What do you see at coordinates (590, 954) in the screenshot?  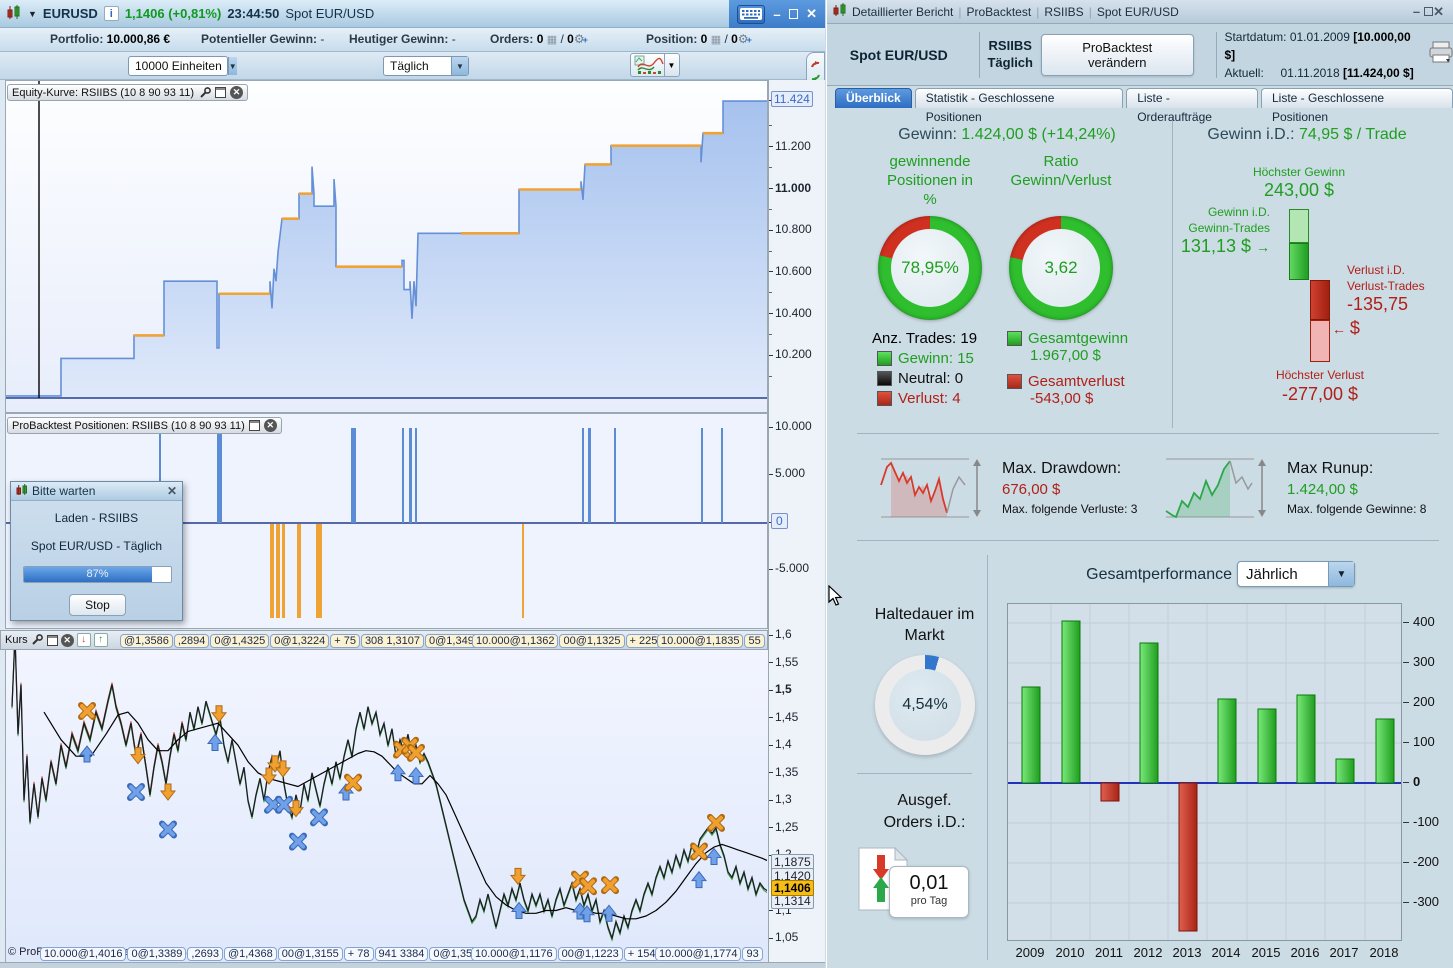 I see `order-tag: 00@1,1223` at bounding box center [590, 954].